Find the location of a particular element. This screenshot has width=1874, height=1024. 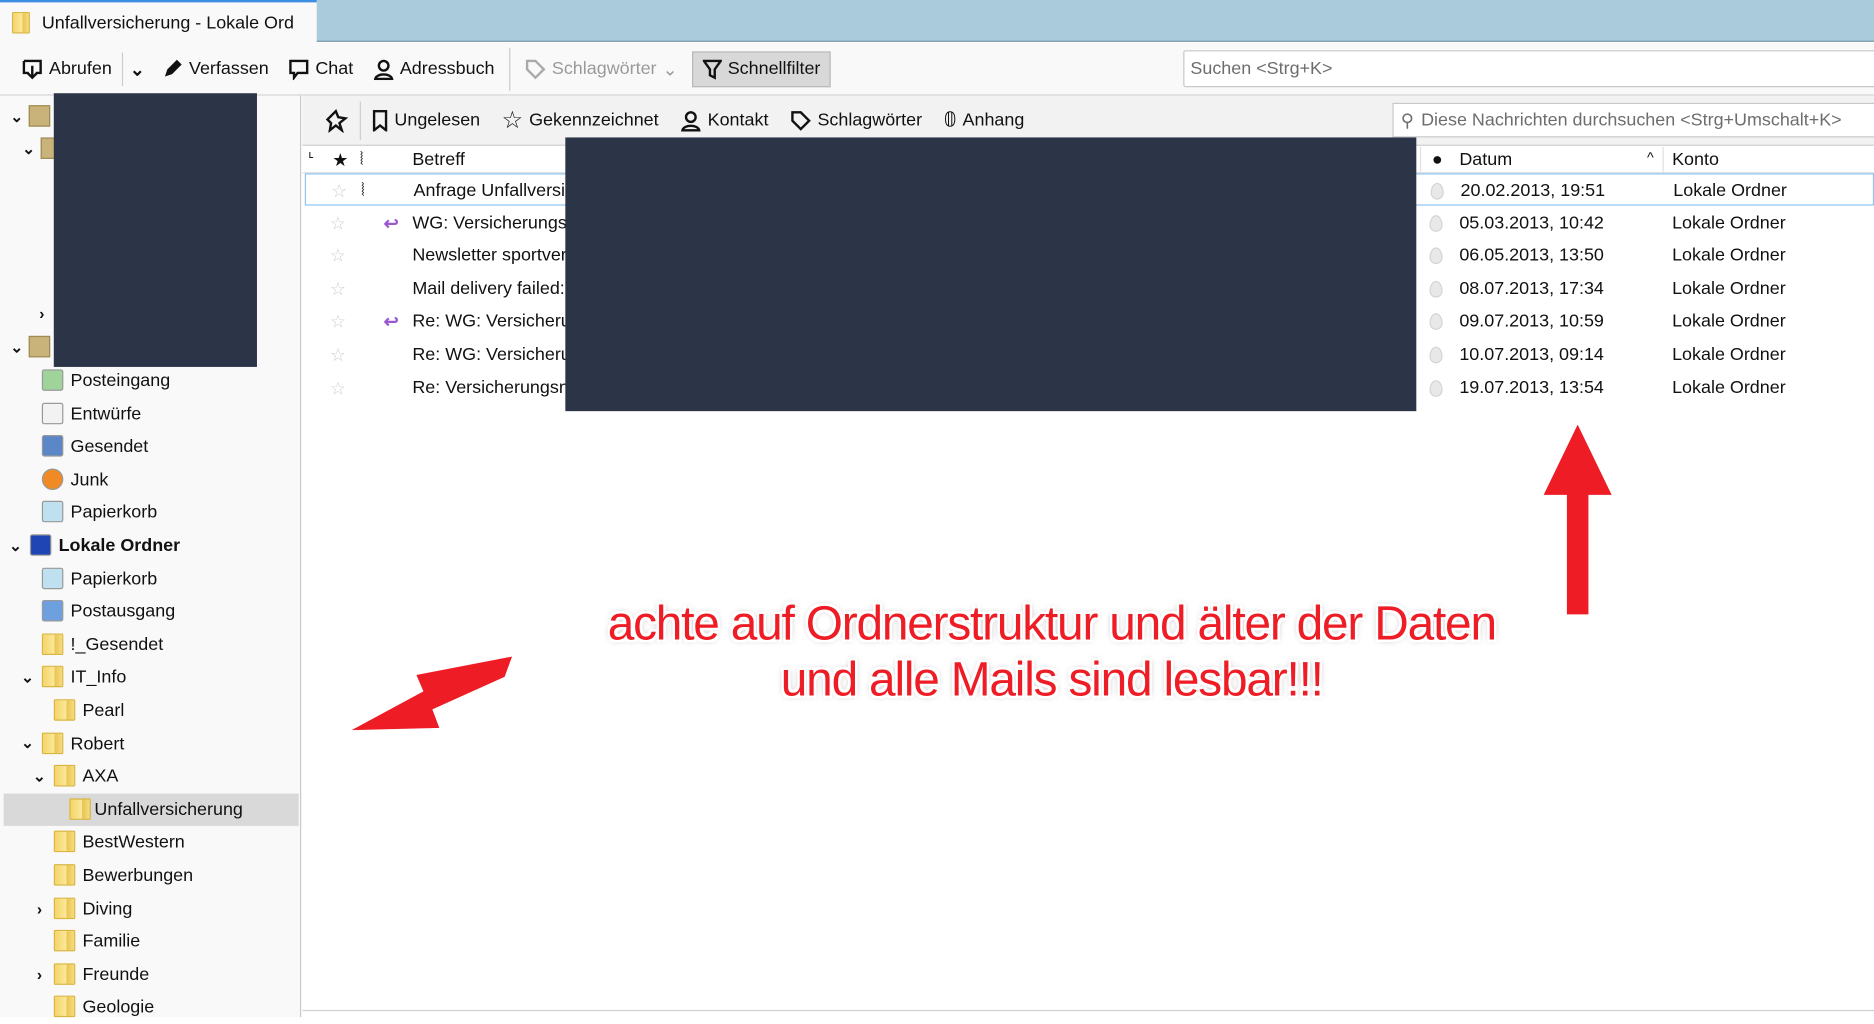

chat-button: Chat is located at coordinates (320, 69).